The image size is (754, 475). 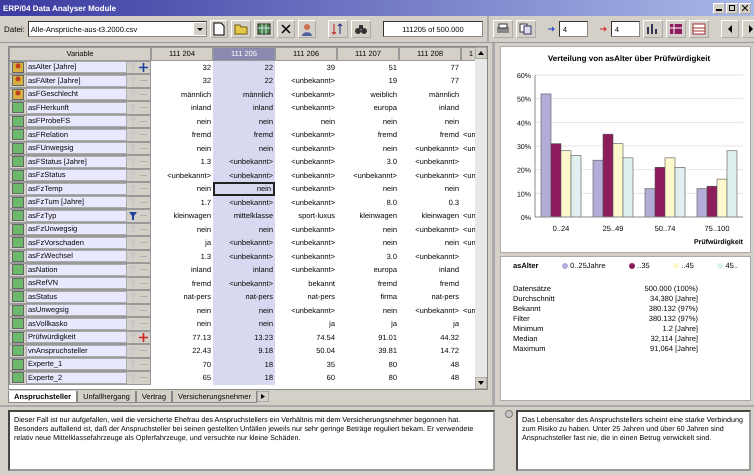 I want to click on maximize-icon, so click(x=732, y=8).